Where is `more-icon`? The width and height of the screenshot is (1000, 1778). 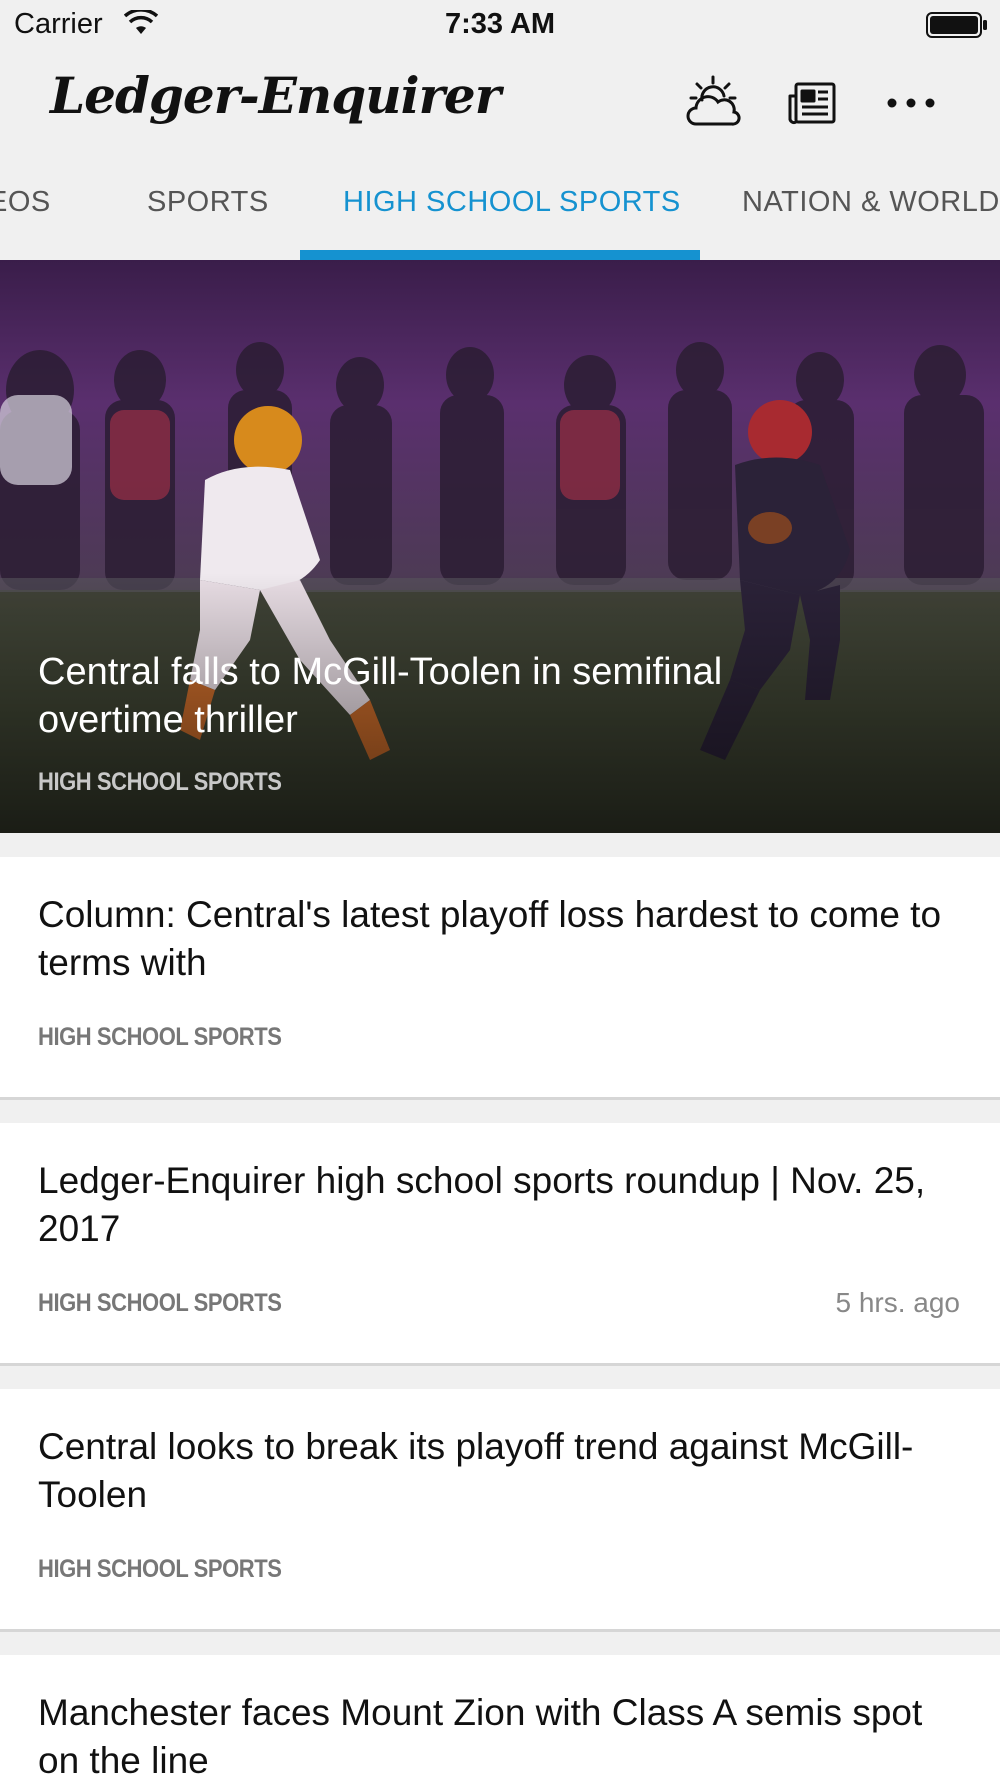
more-icon is located at coordinates (911, 103).